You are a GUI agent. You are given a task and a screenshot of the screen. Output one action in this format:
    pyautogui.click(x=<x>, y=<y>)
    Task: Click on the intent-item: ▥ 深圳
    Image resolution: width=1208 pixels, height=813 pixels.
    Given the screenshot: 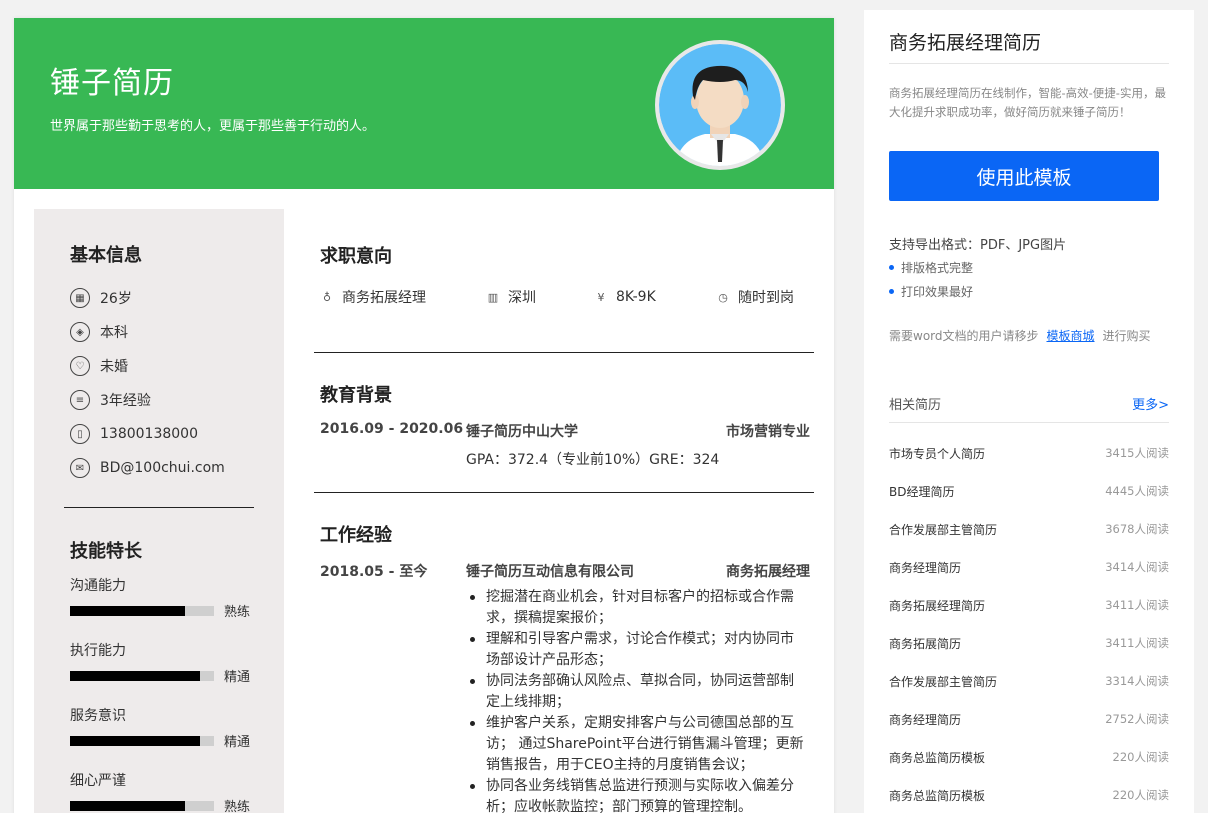 What is the action you would take?
    pyautogui.click(x=540, y=297)
    